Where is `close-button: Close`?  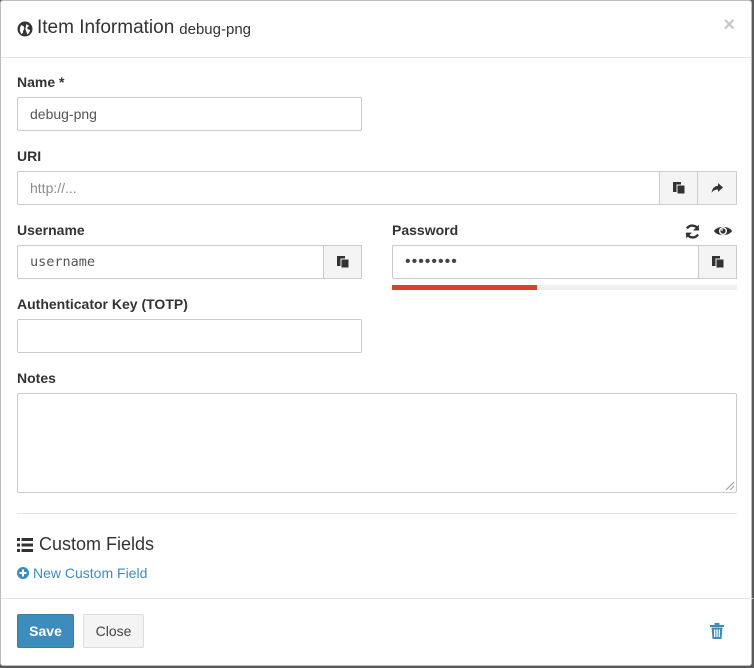 close-button: Close is located at coordinates (113, 631).